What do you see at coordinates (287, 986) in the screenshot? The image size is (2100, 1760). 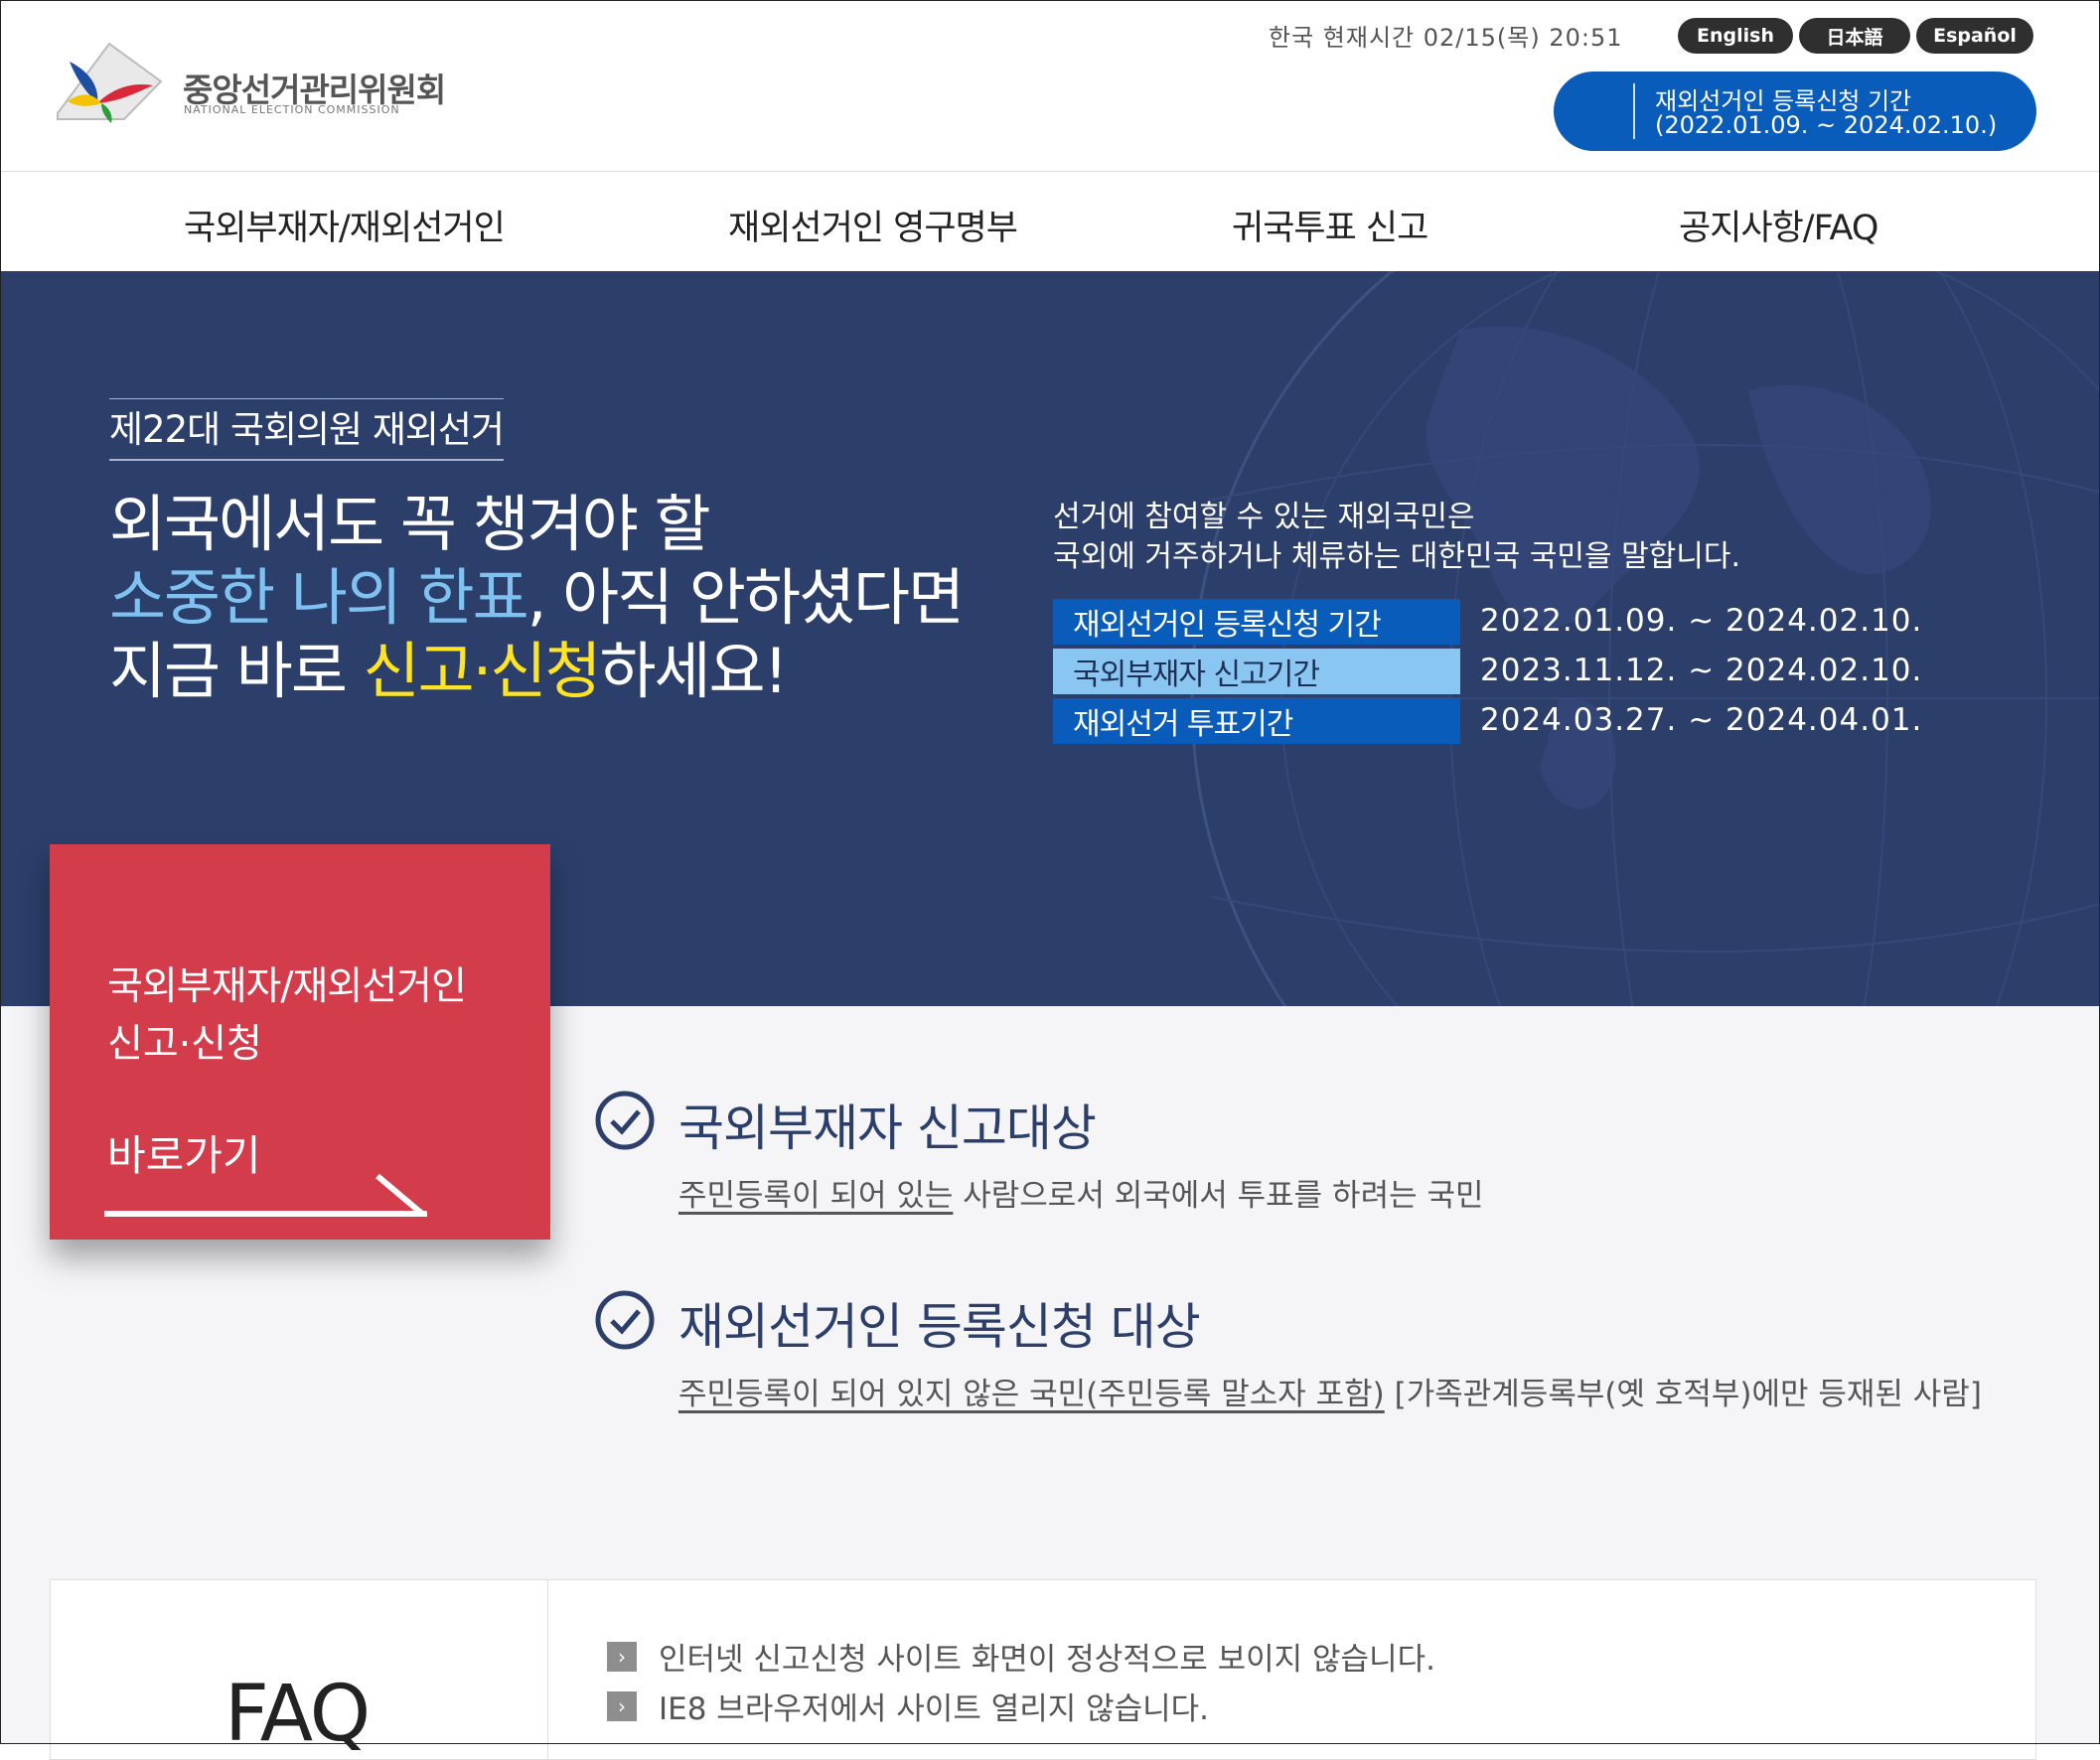 I see `cta-line1: 국외부재자/재외선거인` at bounding box center [287, 986].